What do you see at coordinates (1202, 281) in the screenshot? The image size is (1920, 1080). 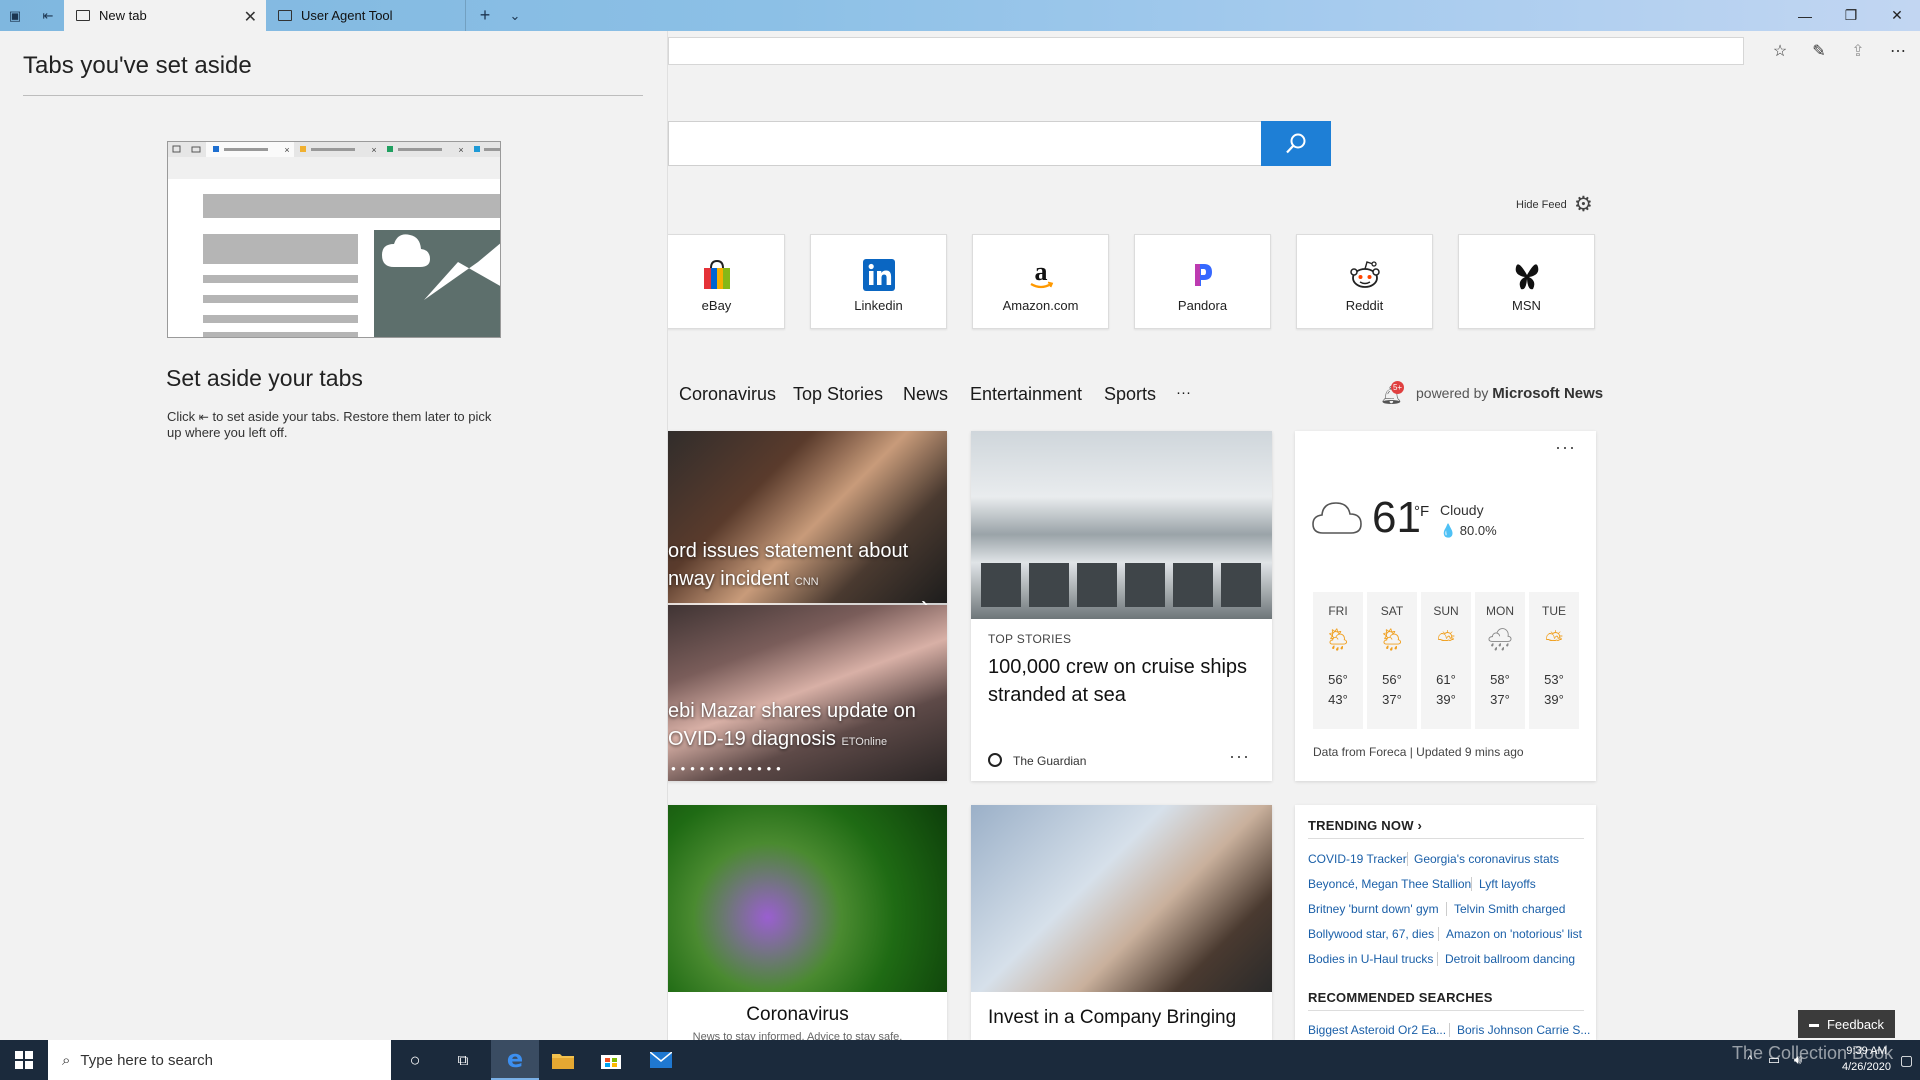 I see `top-site-pandora: Pandora` at bounding box center [1202, 281].